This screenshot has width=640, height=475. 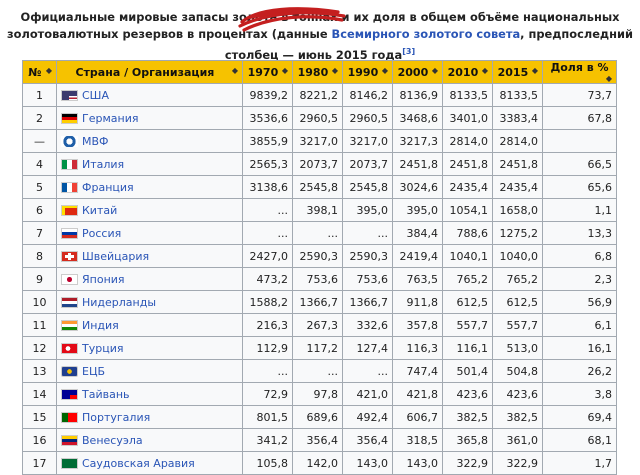 What do you see at coordinates (149, 233) in the screenshot?
I see `country-cell: Россия` at bounding box center [149, 233].